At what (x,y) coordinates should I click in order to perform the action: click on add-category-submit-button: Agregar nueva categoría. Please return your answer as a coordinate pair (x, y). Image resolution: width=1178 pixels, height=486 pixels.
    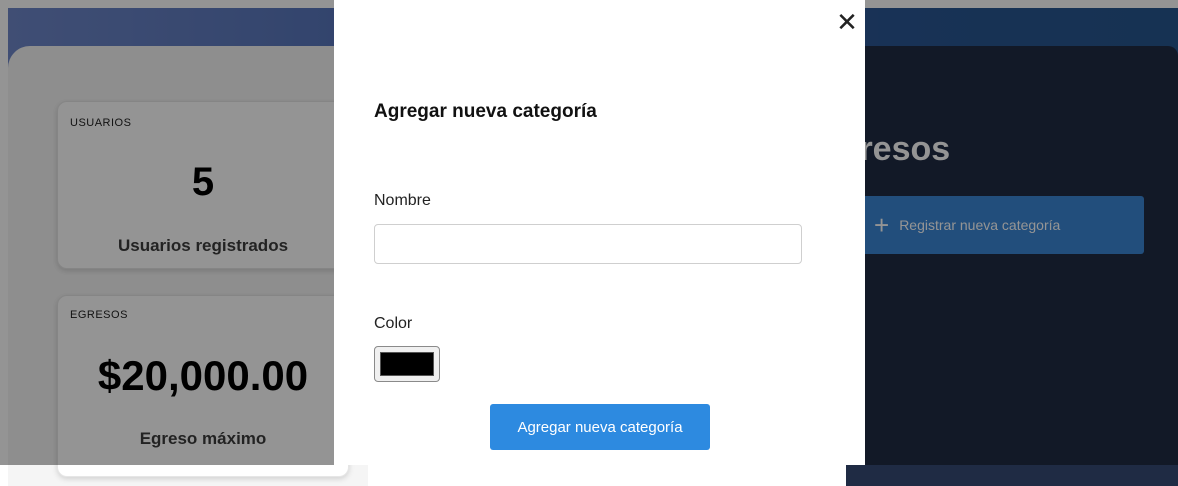
    Looking at the image, I should click on (600, 427).